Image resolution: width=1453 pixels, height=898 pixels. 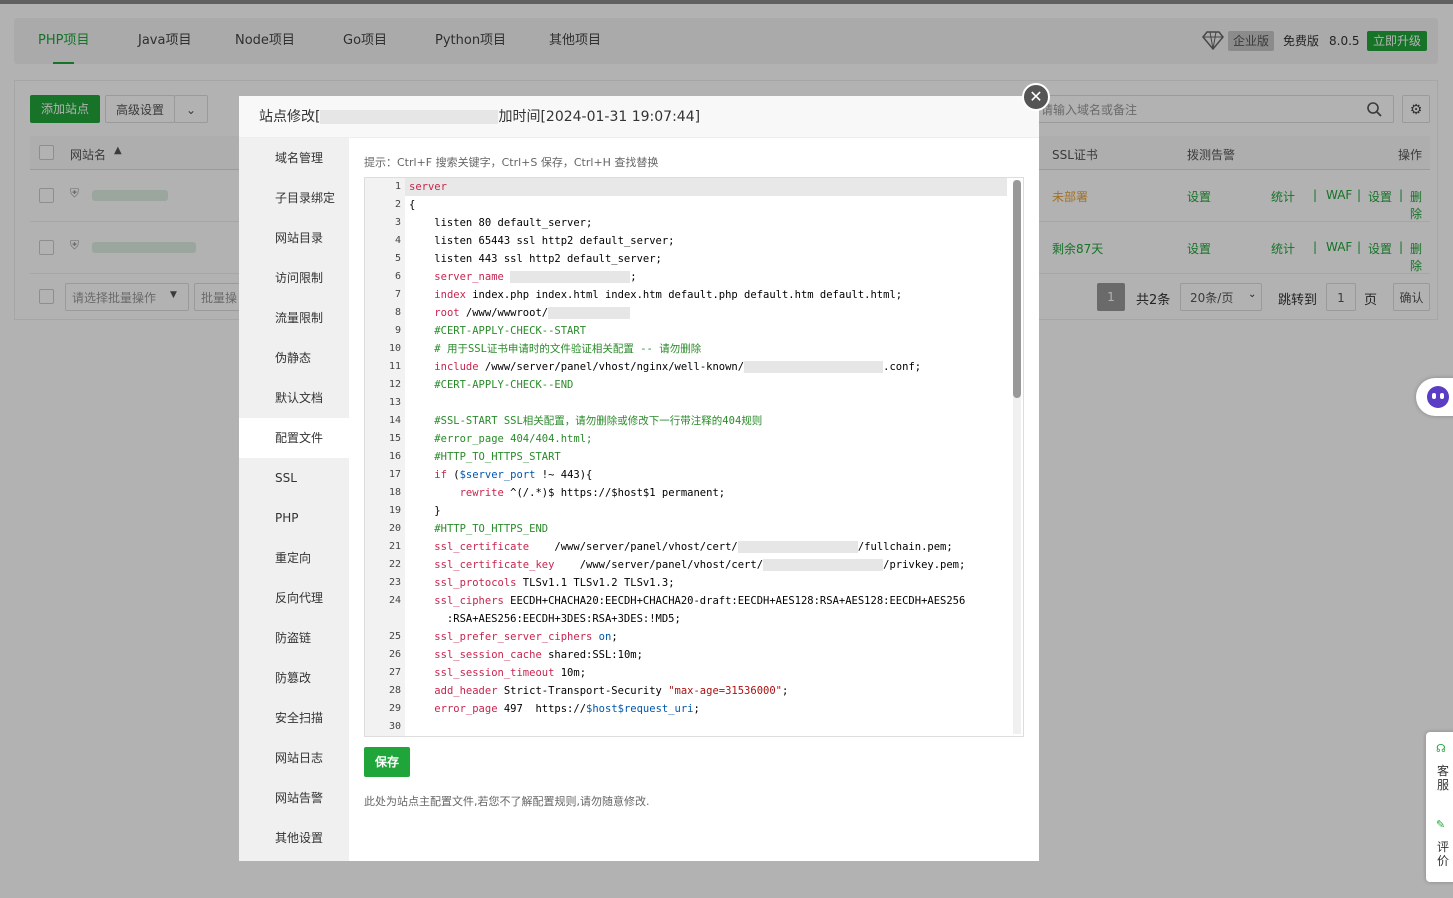 I want to click on assistant-float-button, so click(x=1434, y=397).